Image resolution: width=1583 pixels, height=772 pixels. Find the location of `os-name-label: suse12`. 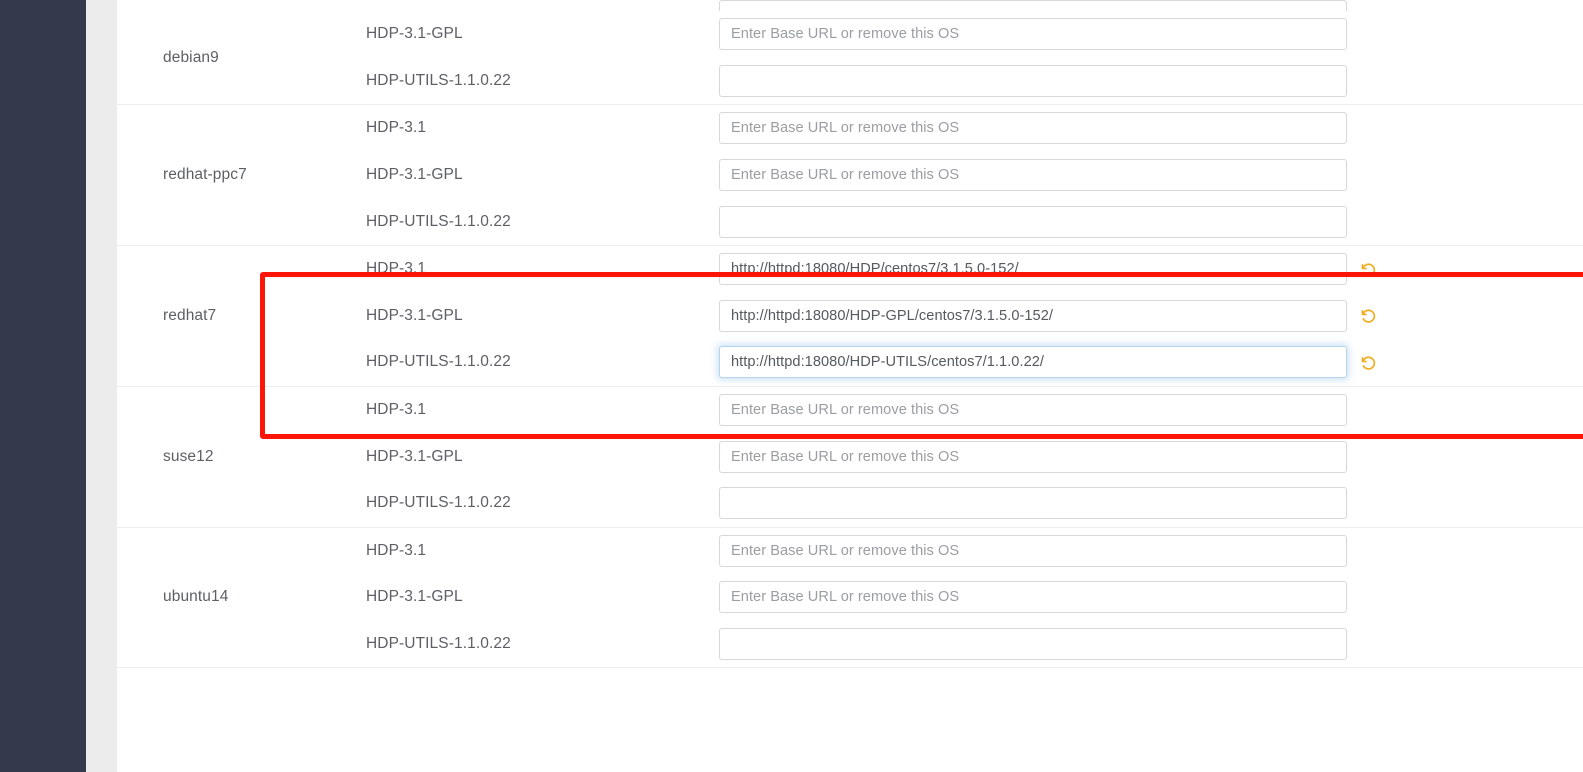

os-name-label: suse12 is located at coordinates (188, 456).